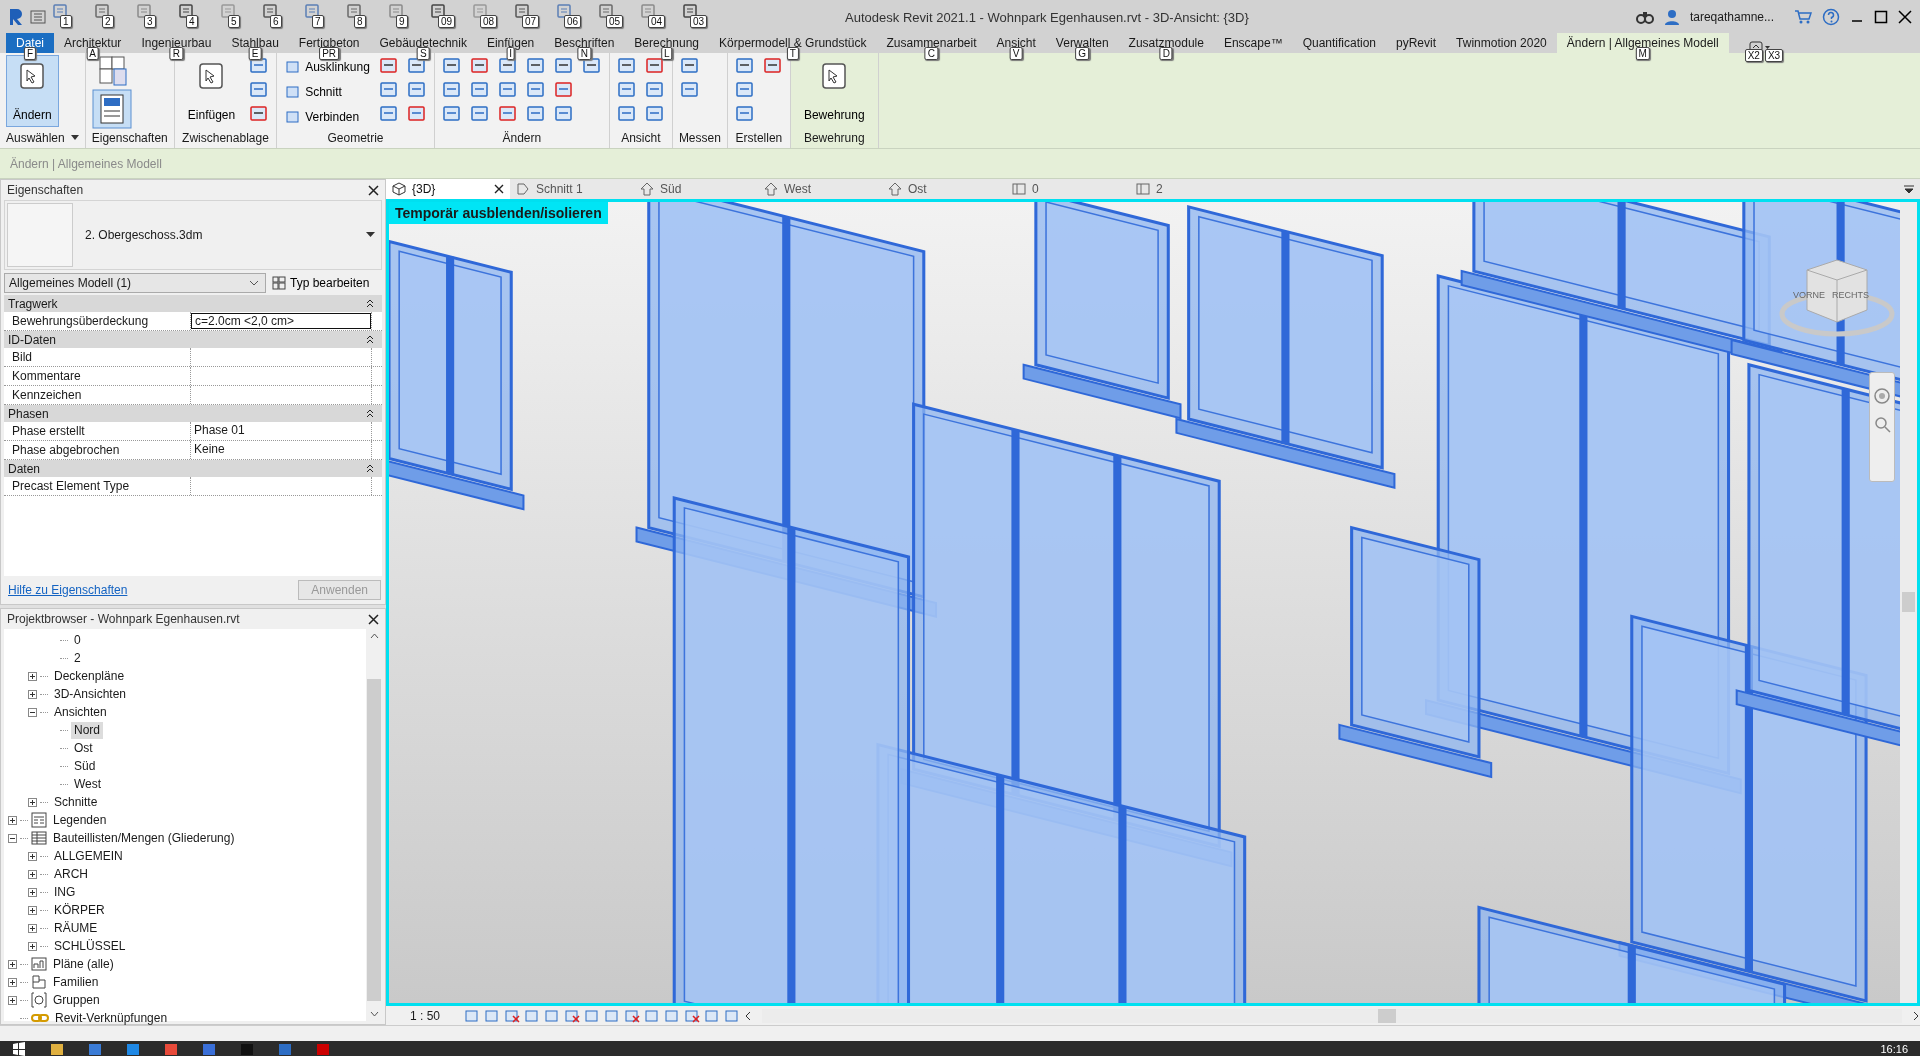 The width and height of the screenshot is (1920, 1056). What do you see at coordinates (85, 766) in the screenshot?
I see `browser-item: Süd` at bounding box center [85, 766].